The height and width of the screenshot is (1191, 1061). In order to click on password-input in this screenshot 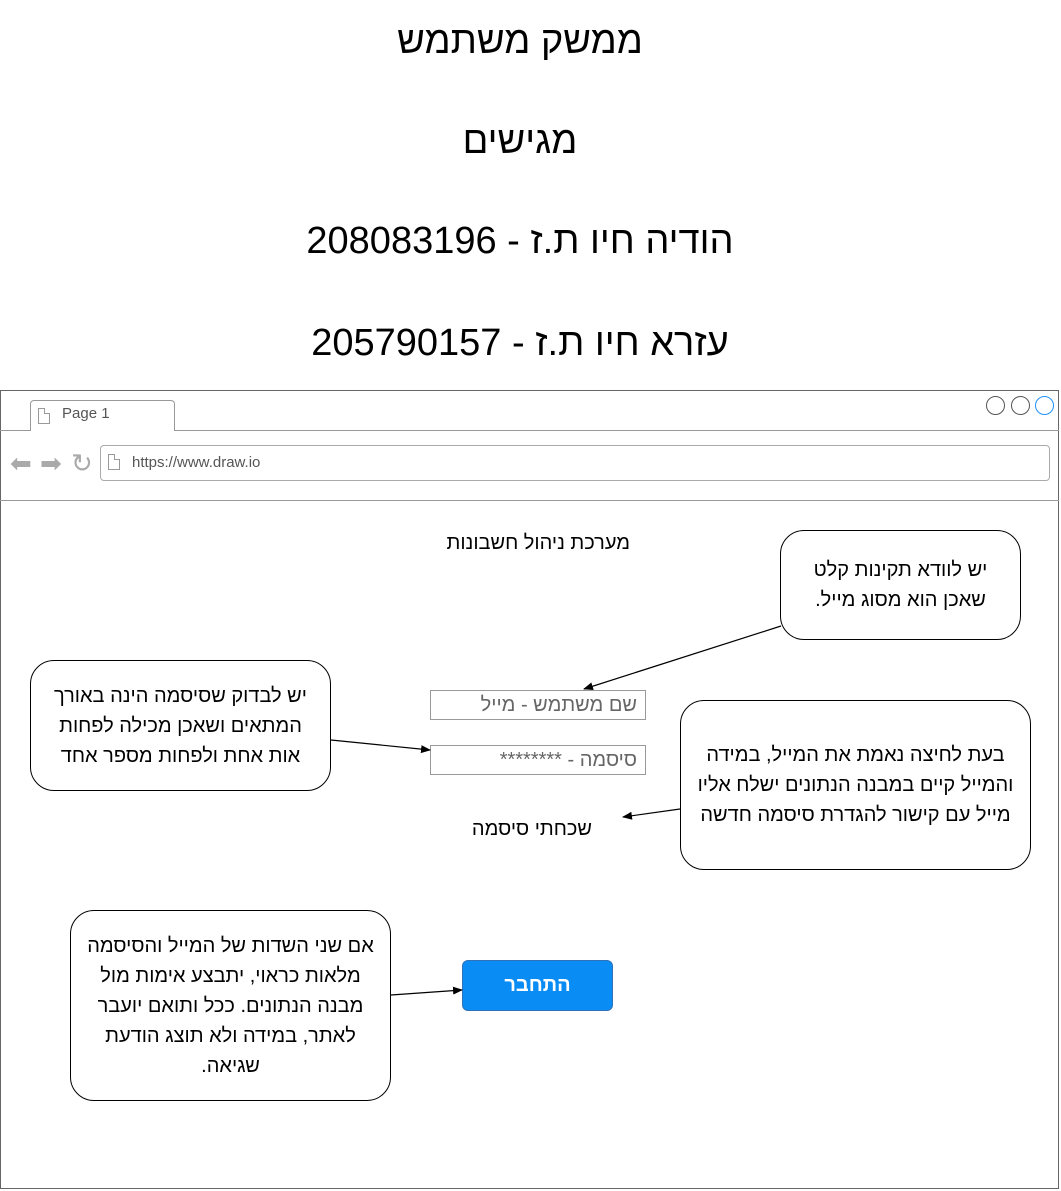, I will do `click(538, 760)`.